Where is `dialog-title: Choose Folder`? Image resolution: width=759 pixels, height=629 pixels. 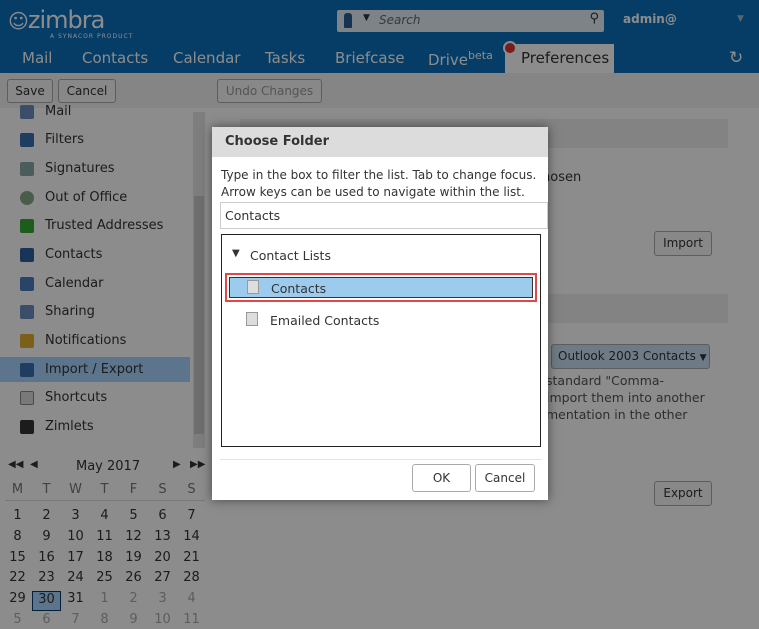 dialog-title: Choose Folder is located at coordinates (380, 142).